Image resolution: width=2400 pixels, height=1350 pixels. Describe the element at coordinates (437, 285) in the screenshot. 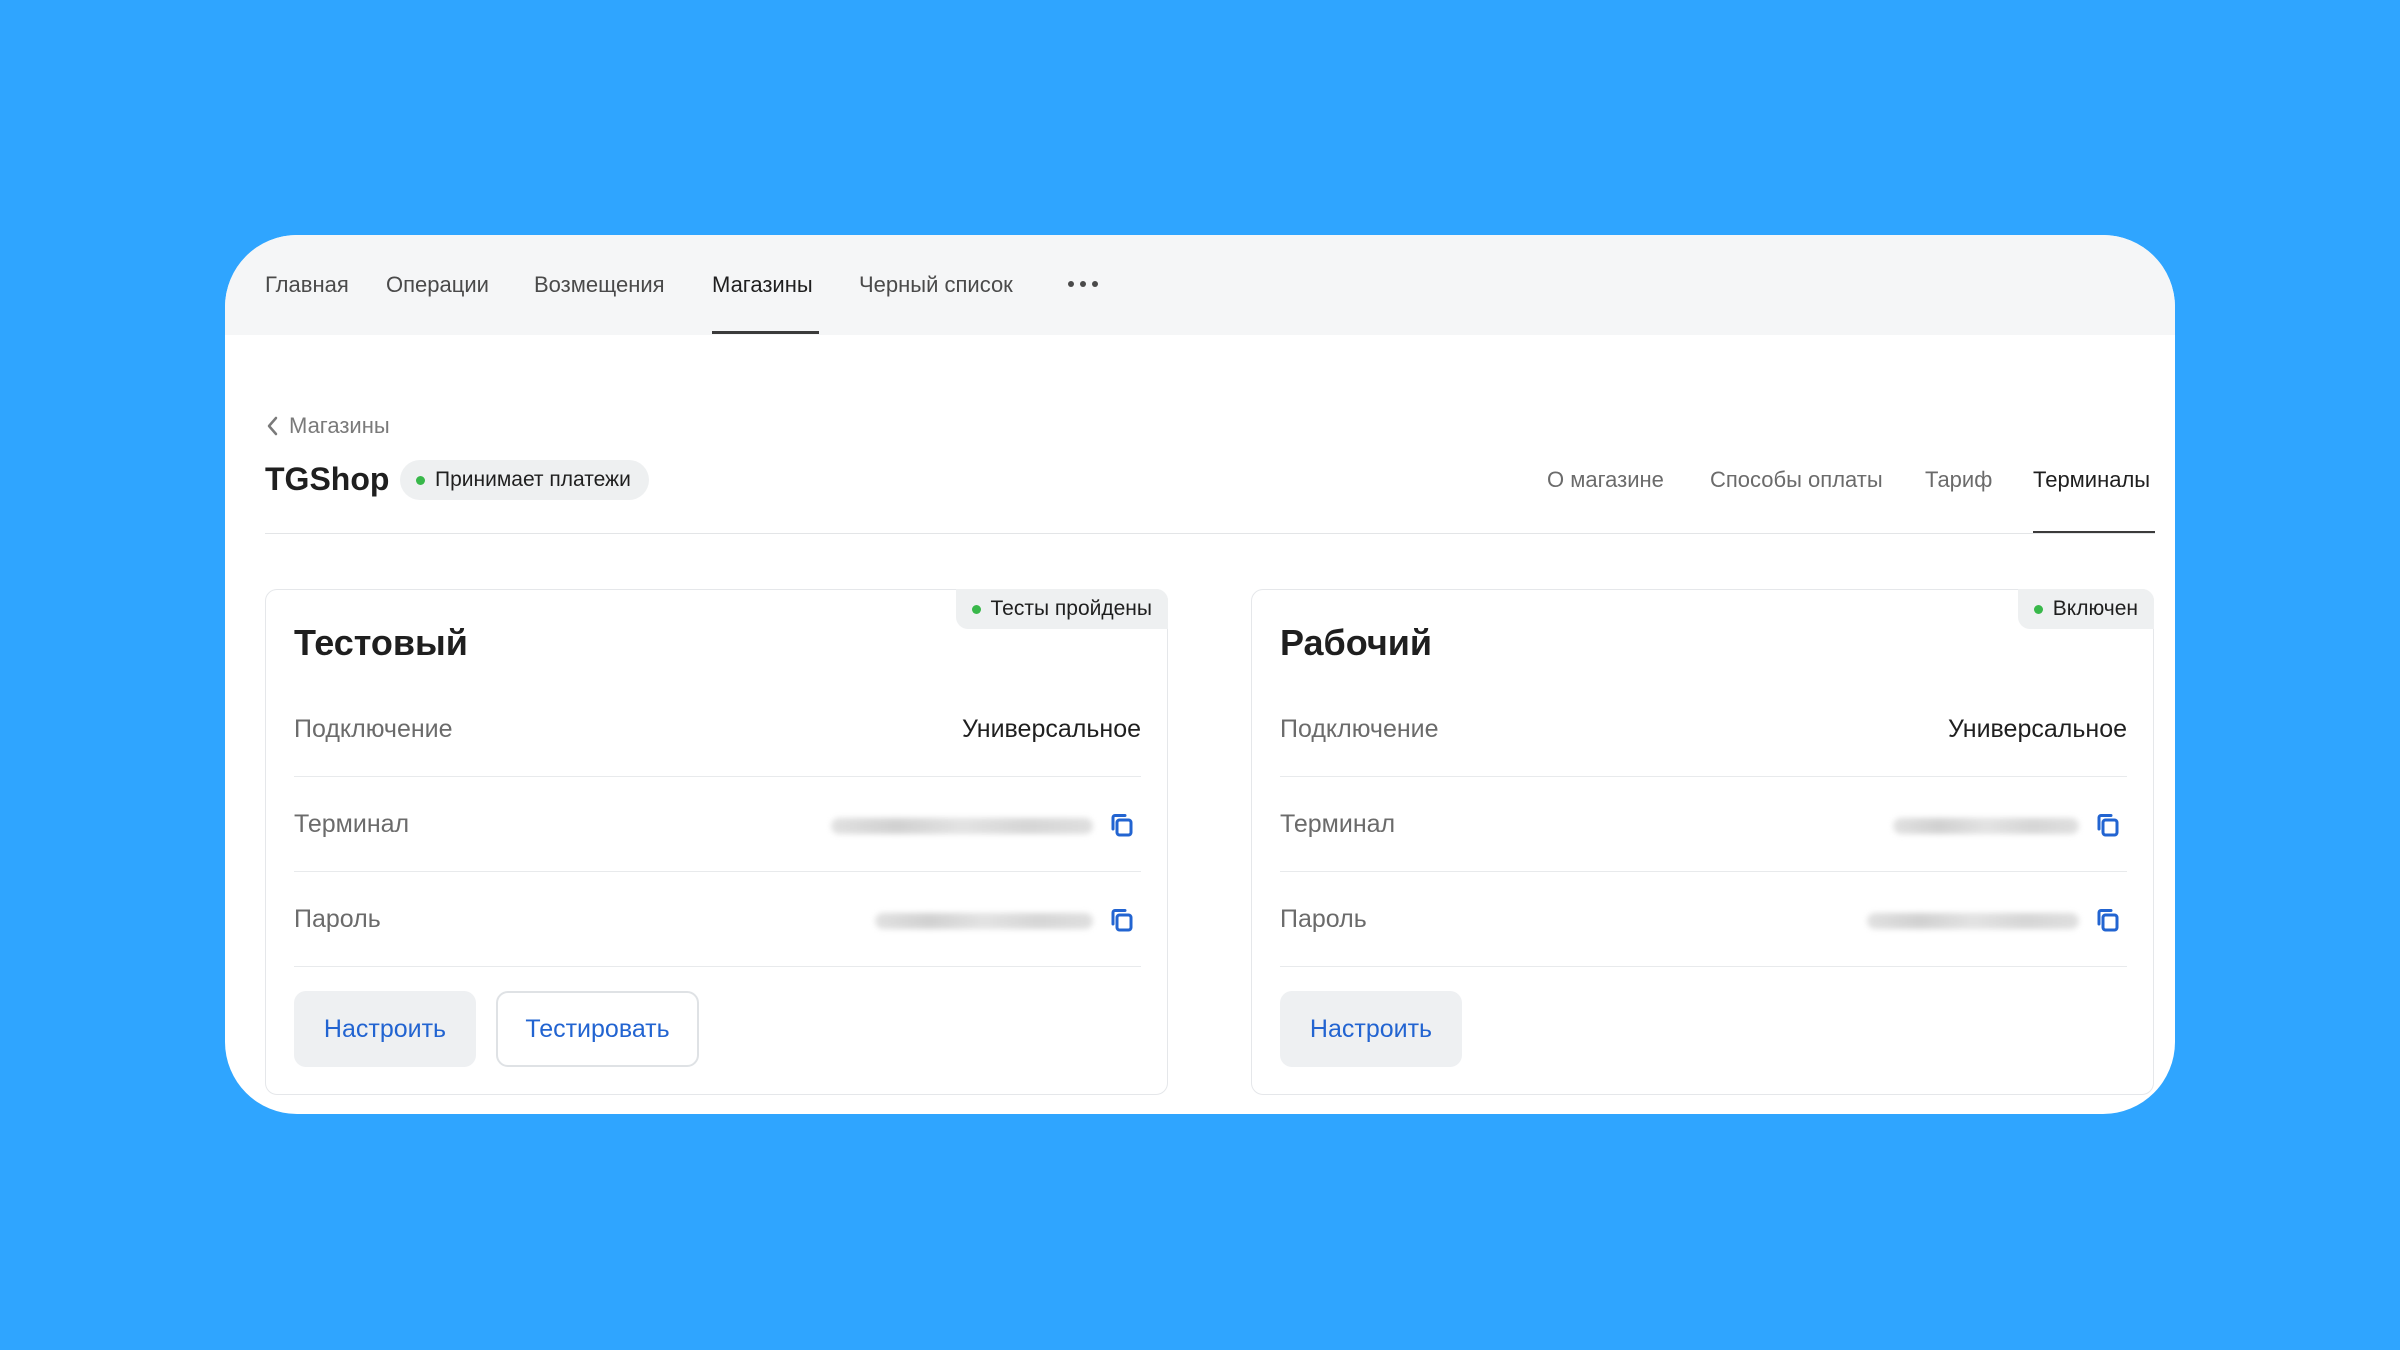

I see `nav-item-operations: Операции` at that location.